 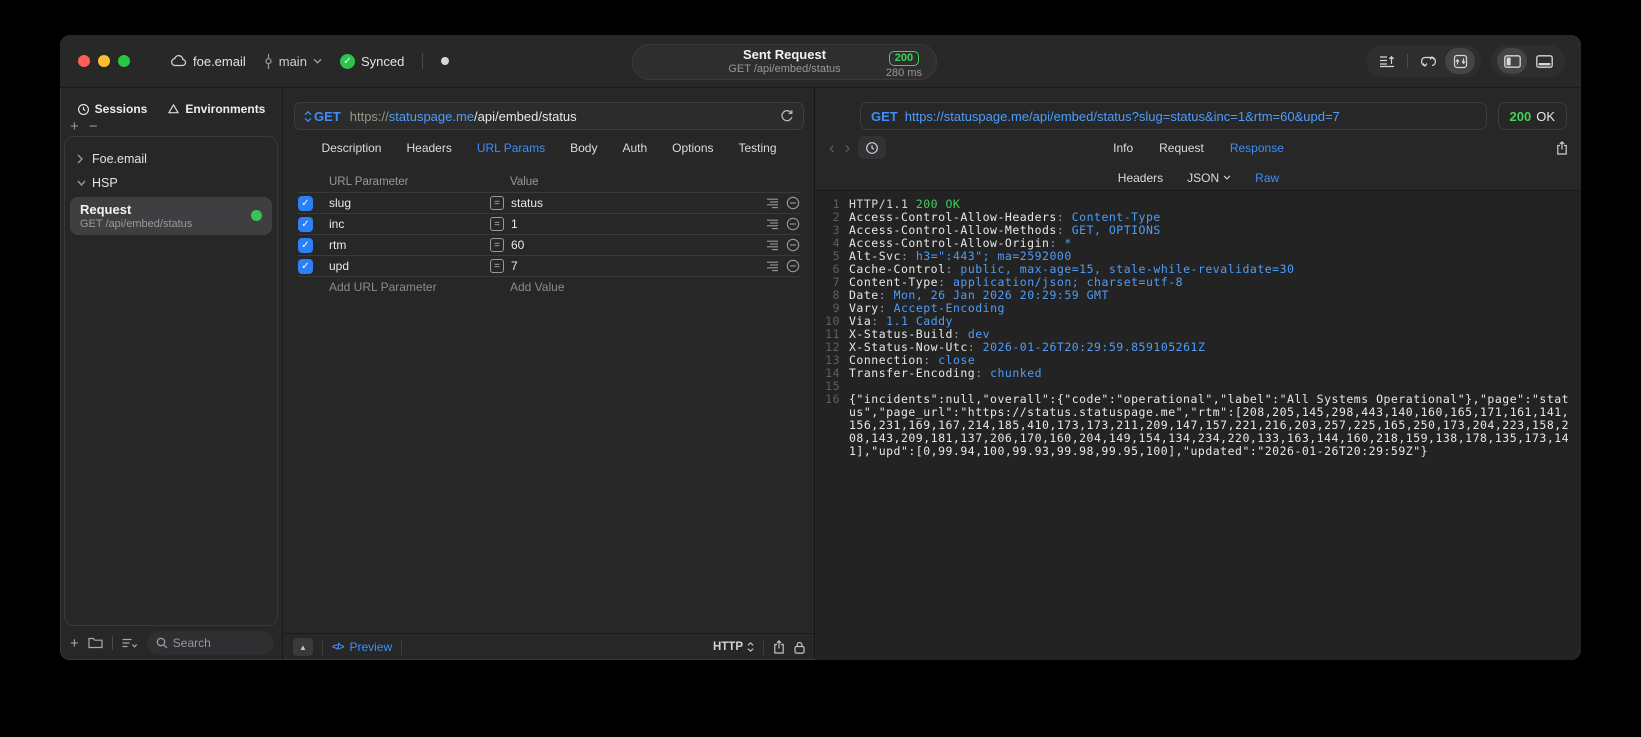 I want to click on toolbar-group-layout, so click(x=1528, y=61).